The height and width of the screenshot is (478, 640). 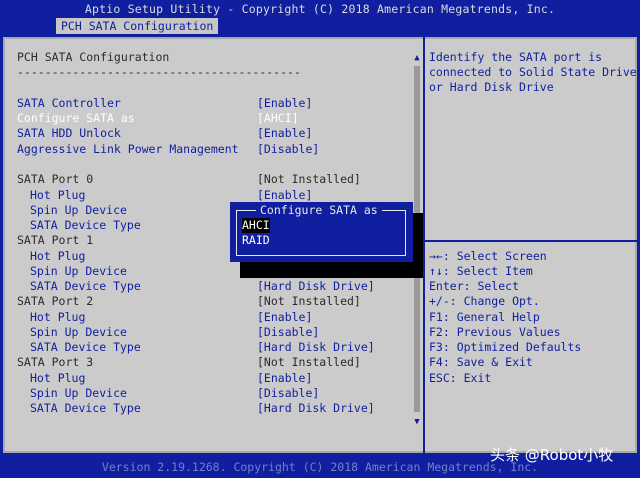 I want to click on key-hint-enter: Enter: Select, so click(x=474, y=286).